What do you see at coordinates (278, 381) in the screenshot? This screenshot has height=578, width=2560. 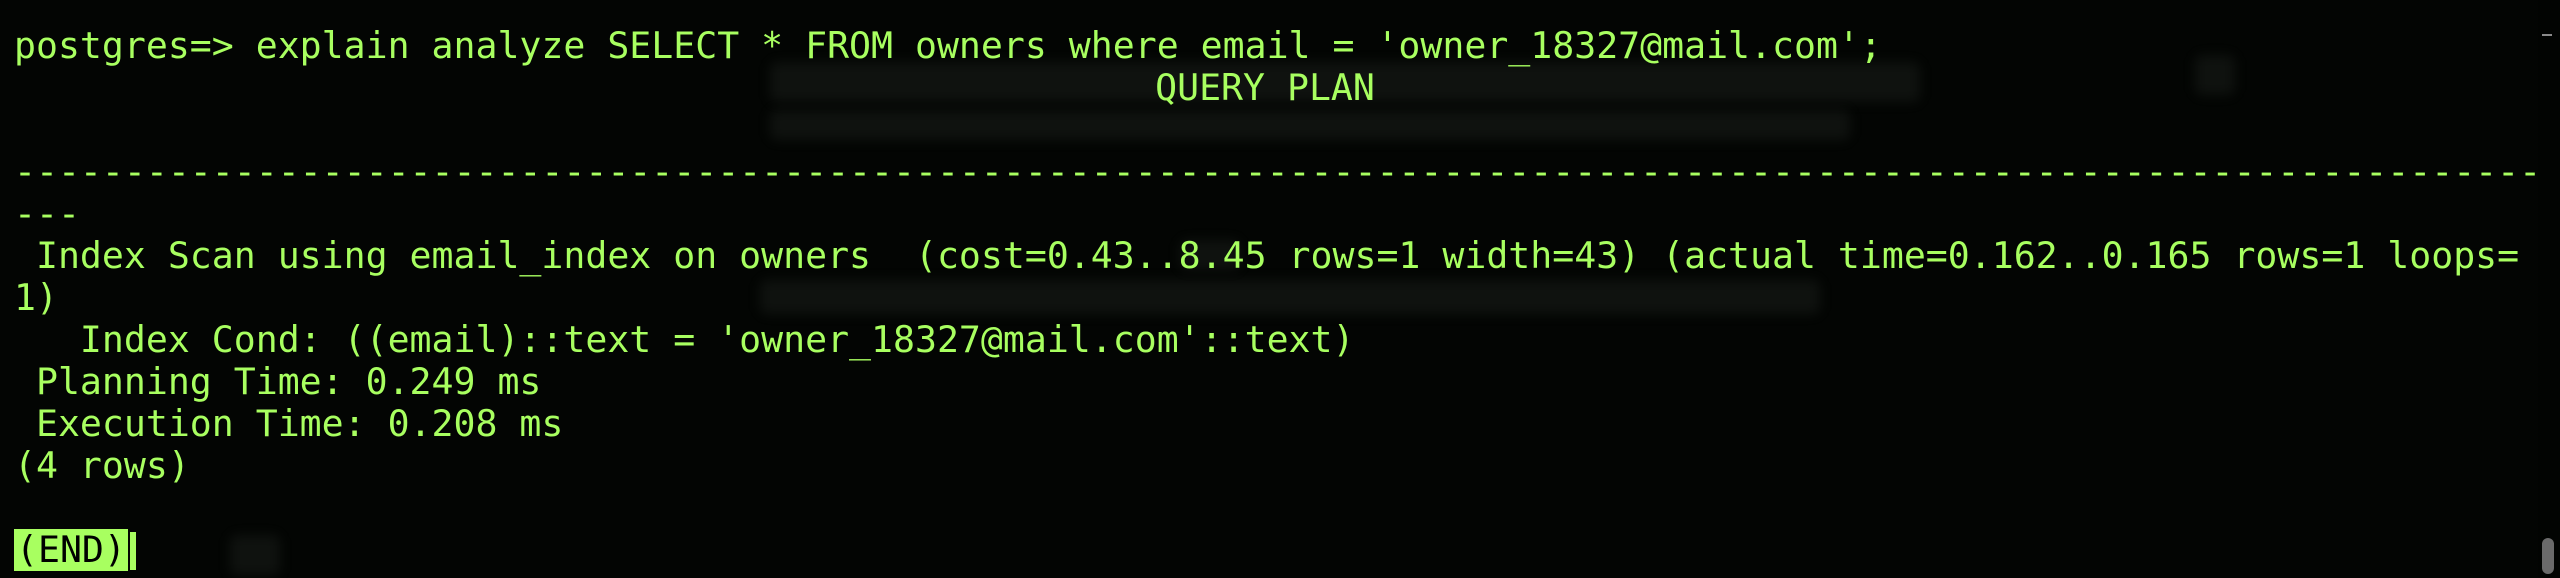 I see `planning-time-line: Planning Time: 0.249 ms` at bounding box center [278, 381].